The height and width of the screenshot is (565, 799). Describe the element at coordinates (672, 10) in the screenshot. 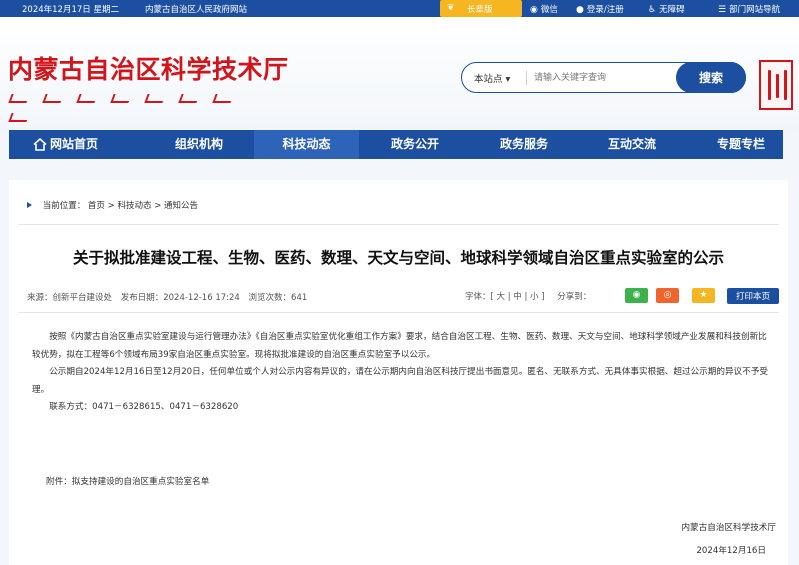

I see `accessibility-label: 无障碍` at that location.